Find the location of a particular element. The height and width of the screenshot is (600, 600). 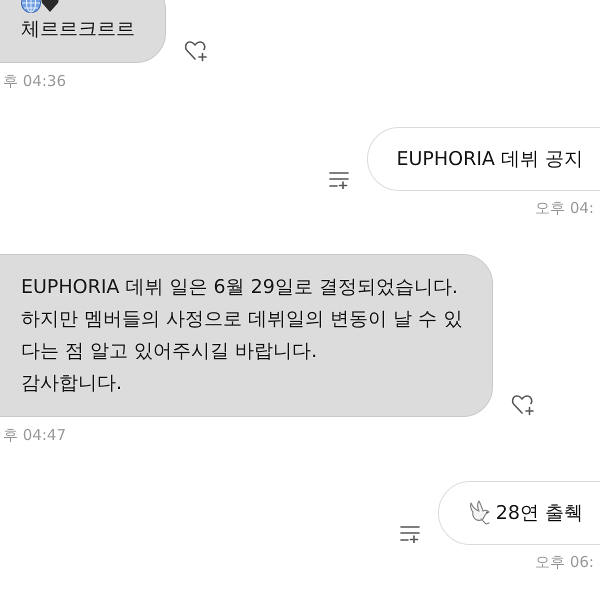

timestamp: 후 04:47 is located at coordinates (34, 435).